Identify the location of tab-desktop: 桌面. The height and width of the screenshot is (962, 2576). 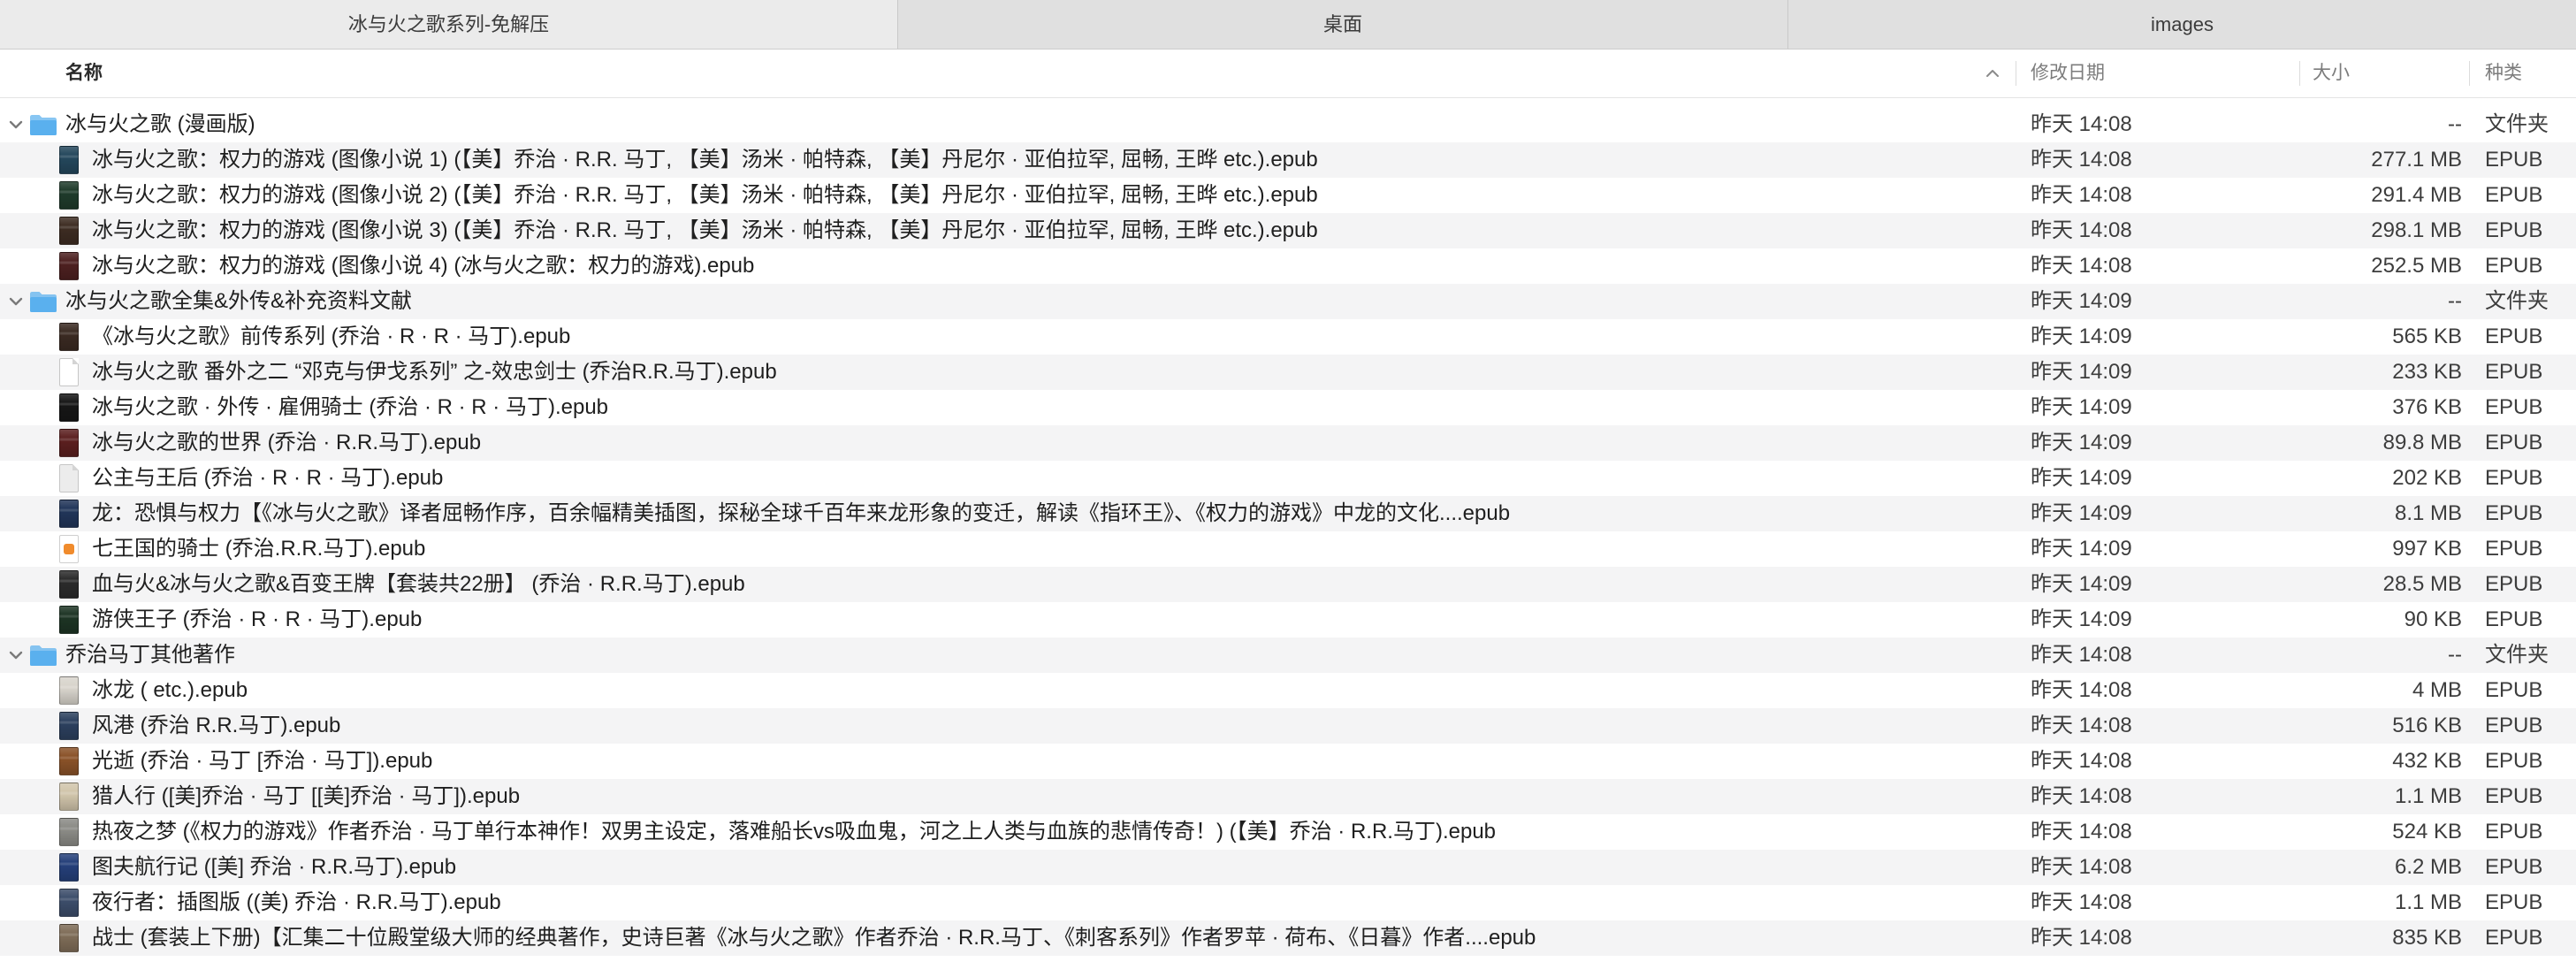
(1342, 24).